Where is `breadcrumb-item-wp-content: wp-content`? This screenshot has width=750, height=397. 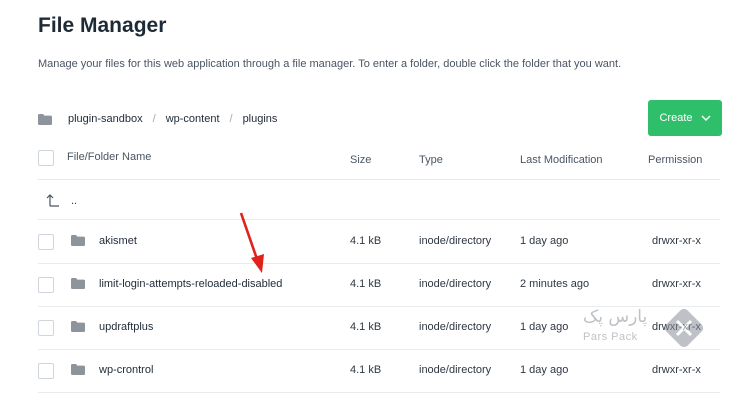
breadcrumb-item-wp-content: wp-content is located at coordinates (193, 119).